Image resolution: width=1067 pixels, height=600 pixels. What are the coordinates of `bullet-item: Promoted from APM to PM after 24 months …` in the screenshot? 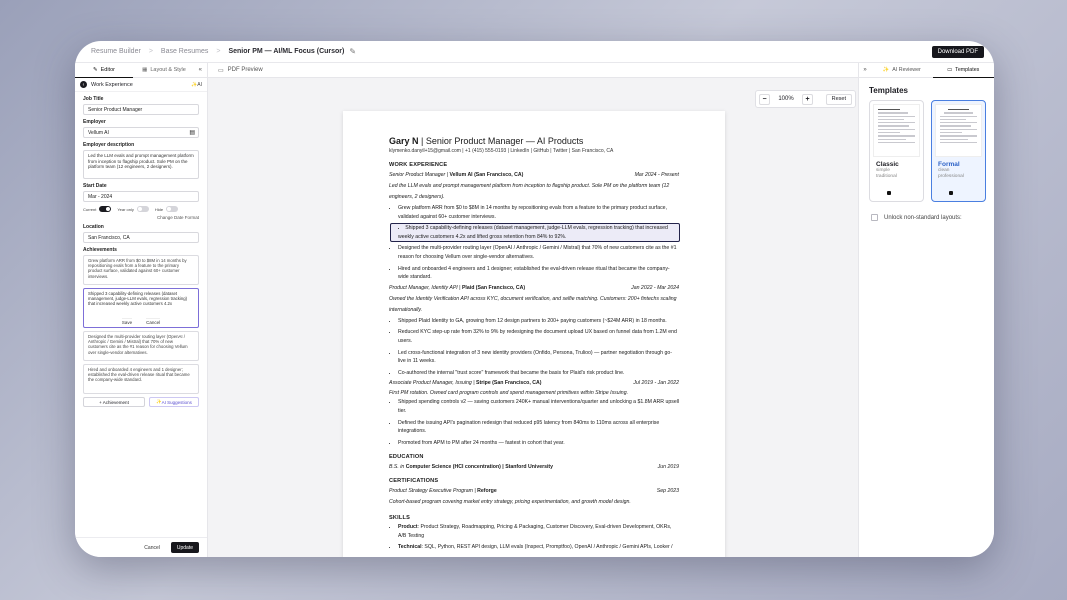 It's located at (538, 443).